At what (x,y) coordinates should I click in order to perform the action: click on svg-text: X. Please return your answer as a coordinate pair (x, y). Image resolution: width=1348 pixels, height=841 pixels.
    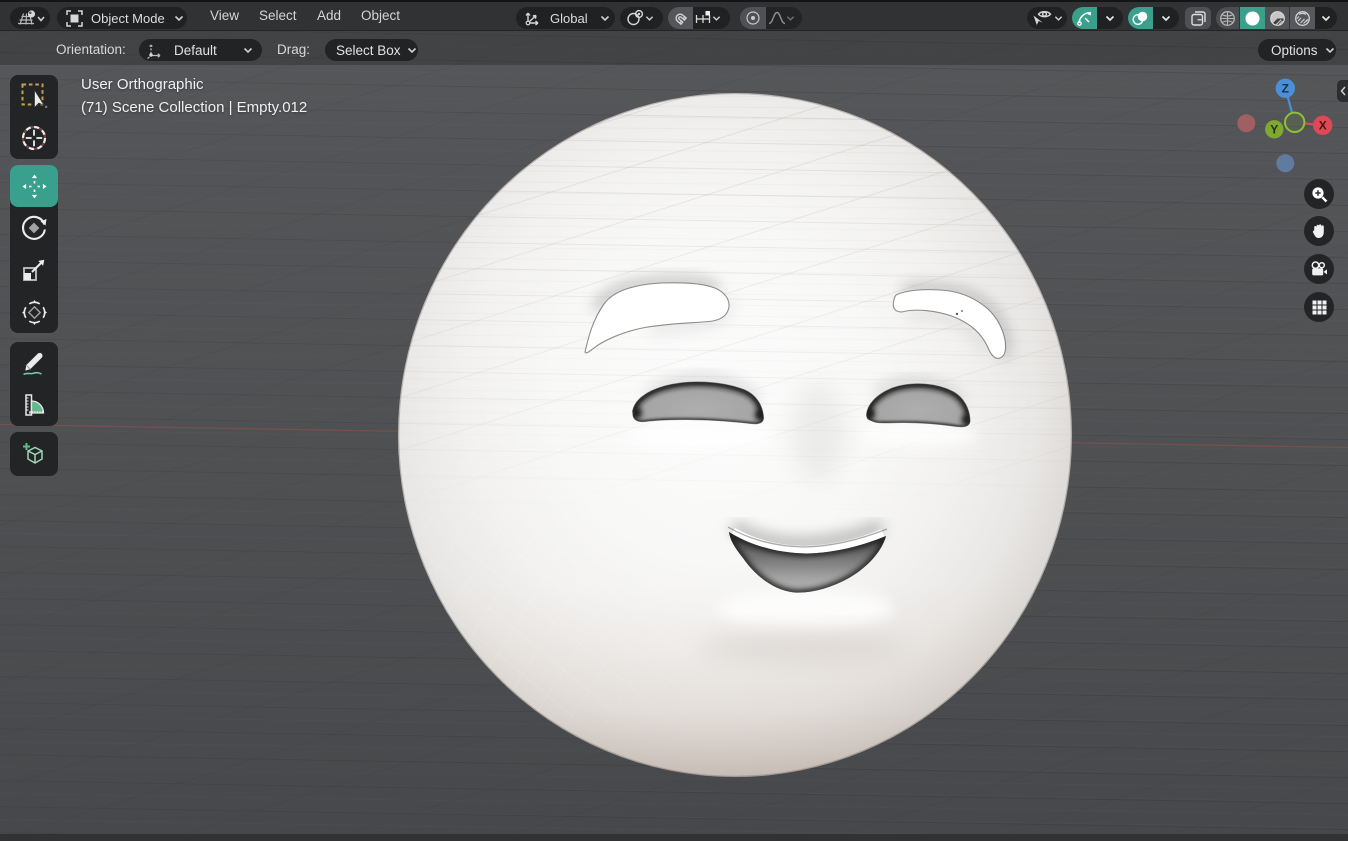
    Looking at the image, I should click on (1323, 126).